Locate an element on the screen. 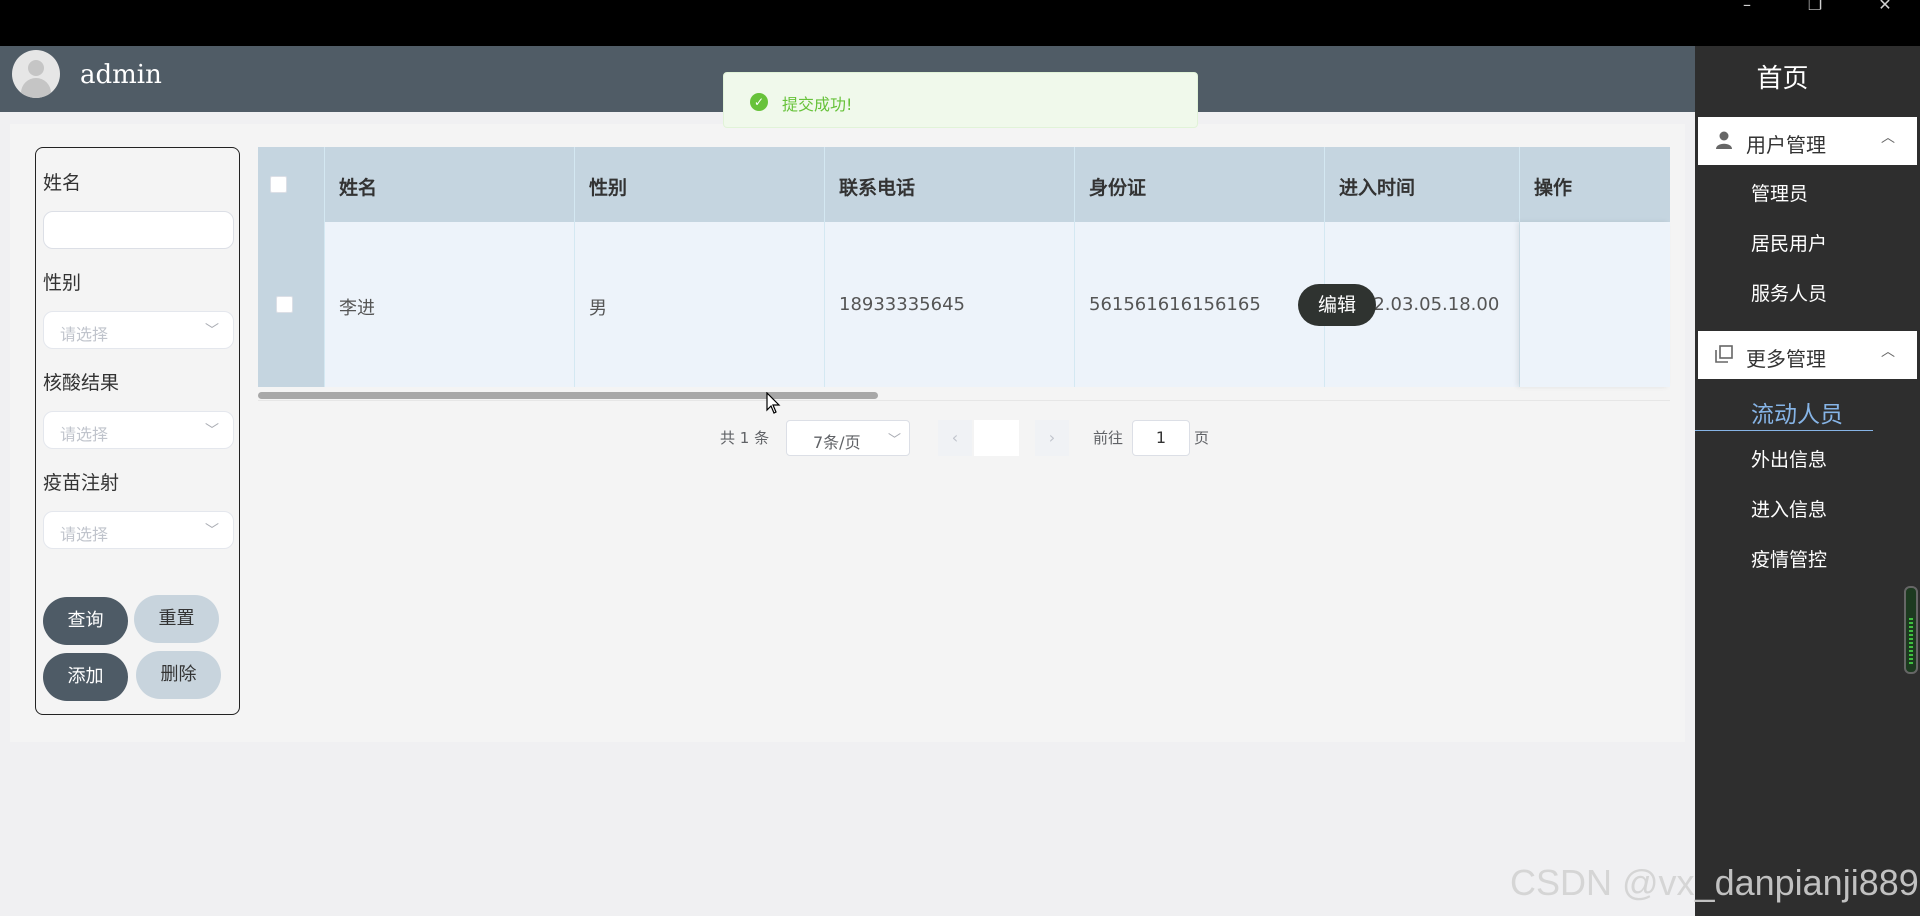  column-header-phone: 联系电话 is located at coordinates (950, 184).